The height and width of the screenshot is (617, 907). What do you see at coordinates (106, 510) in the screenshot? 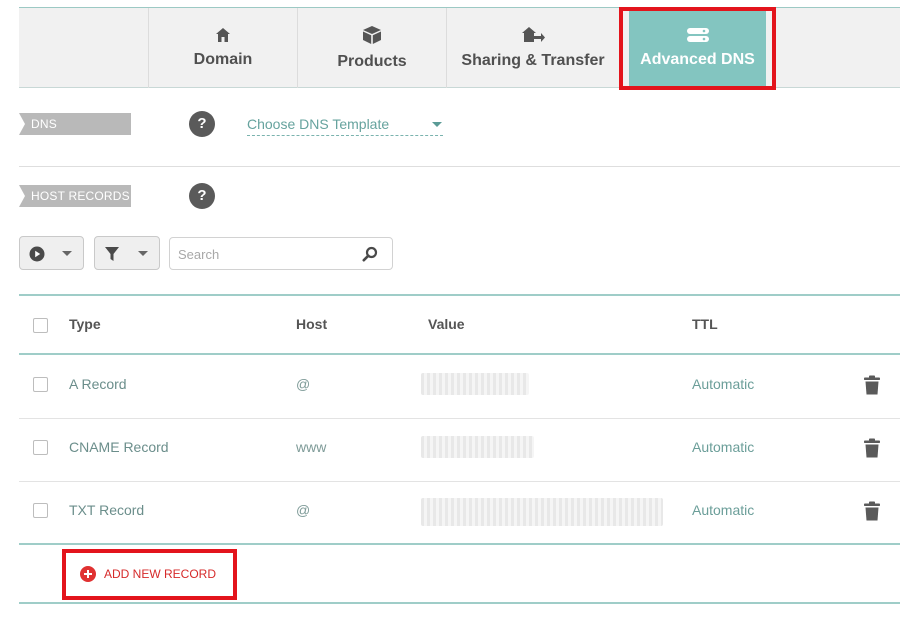
I see `record-type: TXT Record` at bounding box center [106, 510].